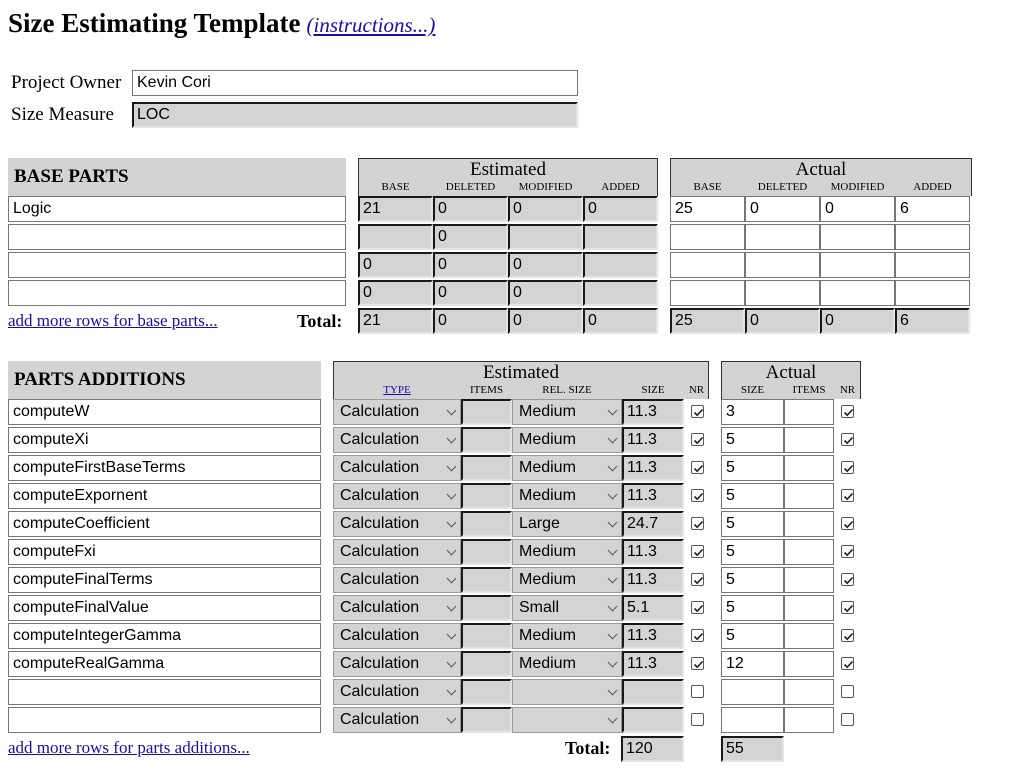 The image size is (1018, 781). Describe the element at coordinates (395, 321) in the screenshot. I see `base-total-est-cell: 21` at that location.